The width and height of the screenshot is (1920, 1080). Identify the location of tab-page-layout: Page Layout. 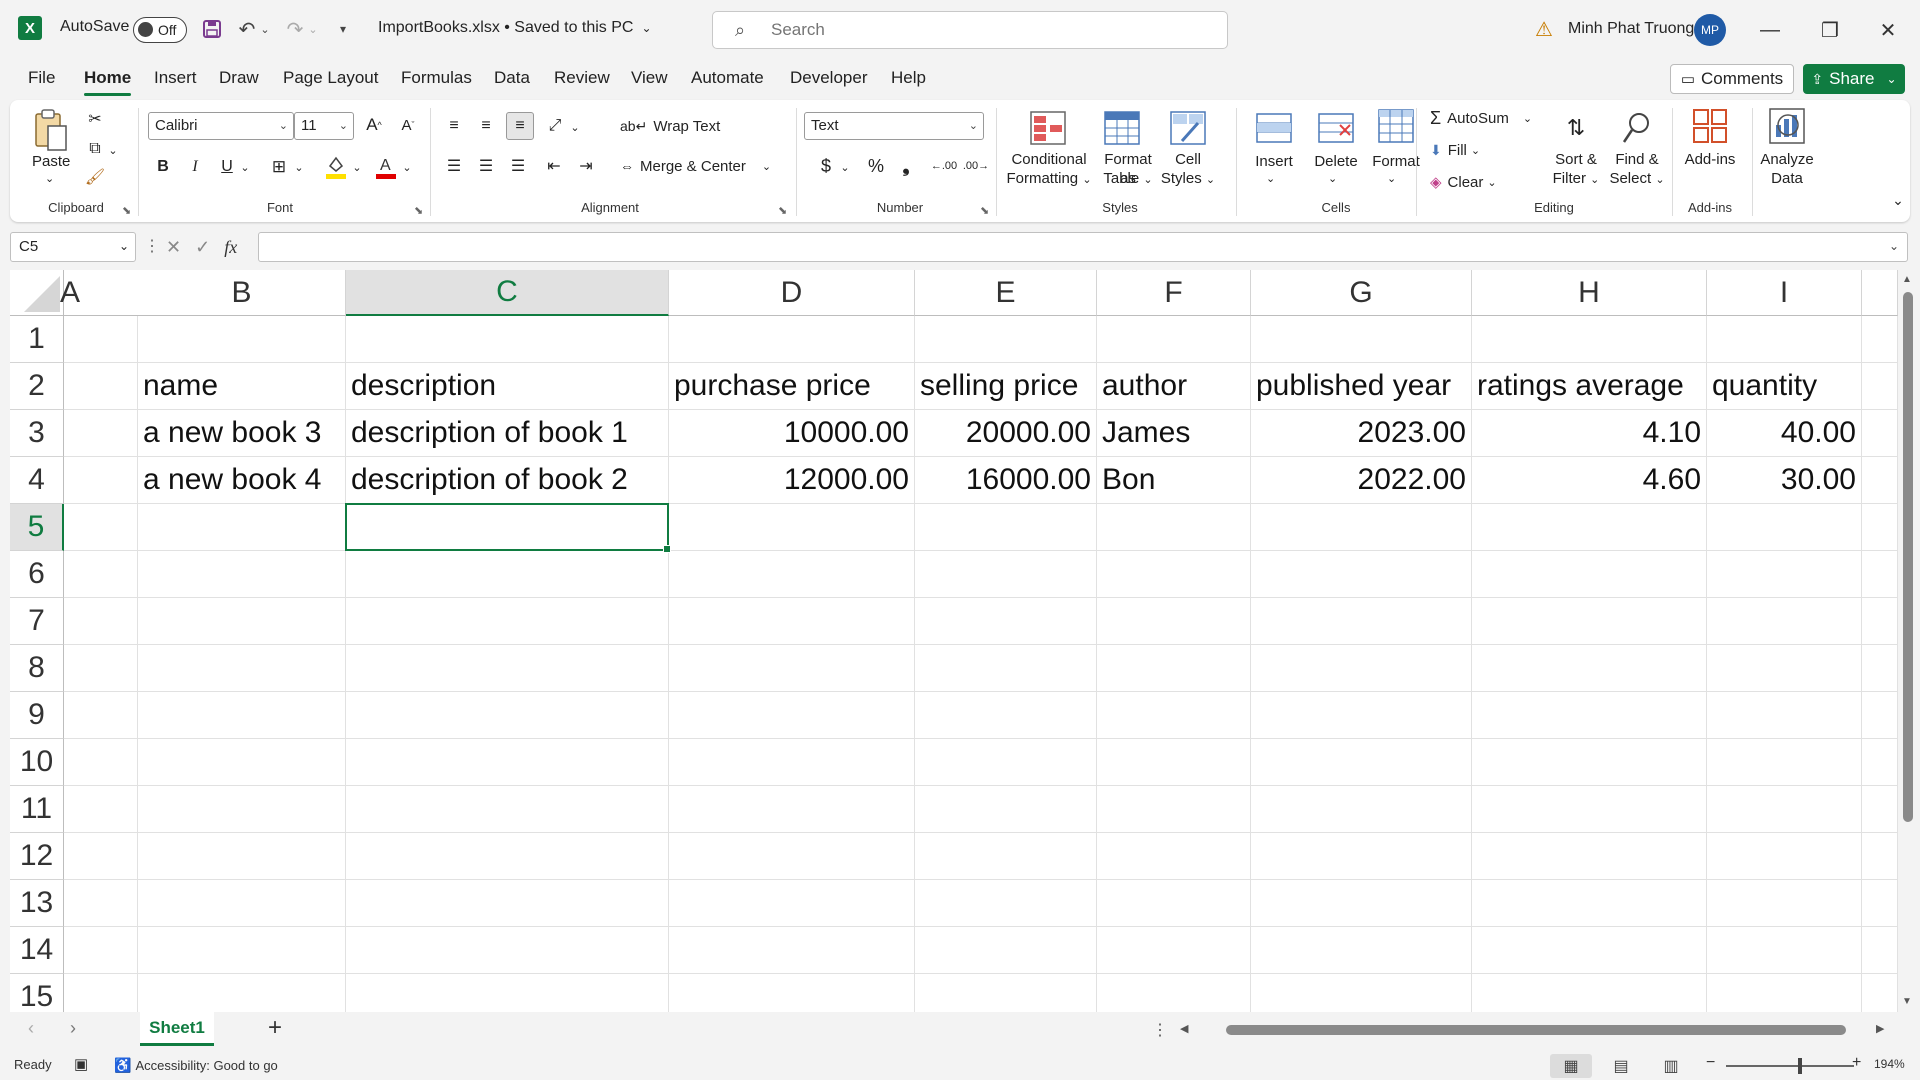
(330, 78).